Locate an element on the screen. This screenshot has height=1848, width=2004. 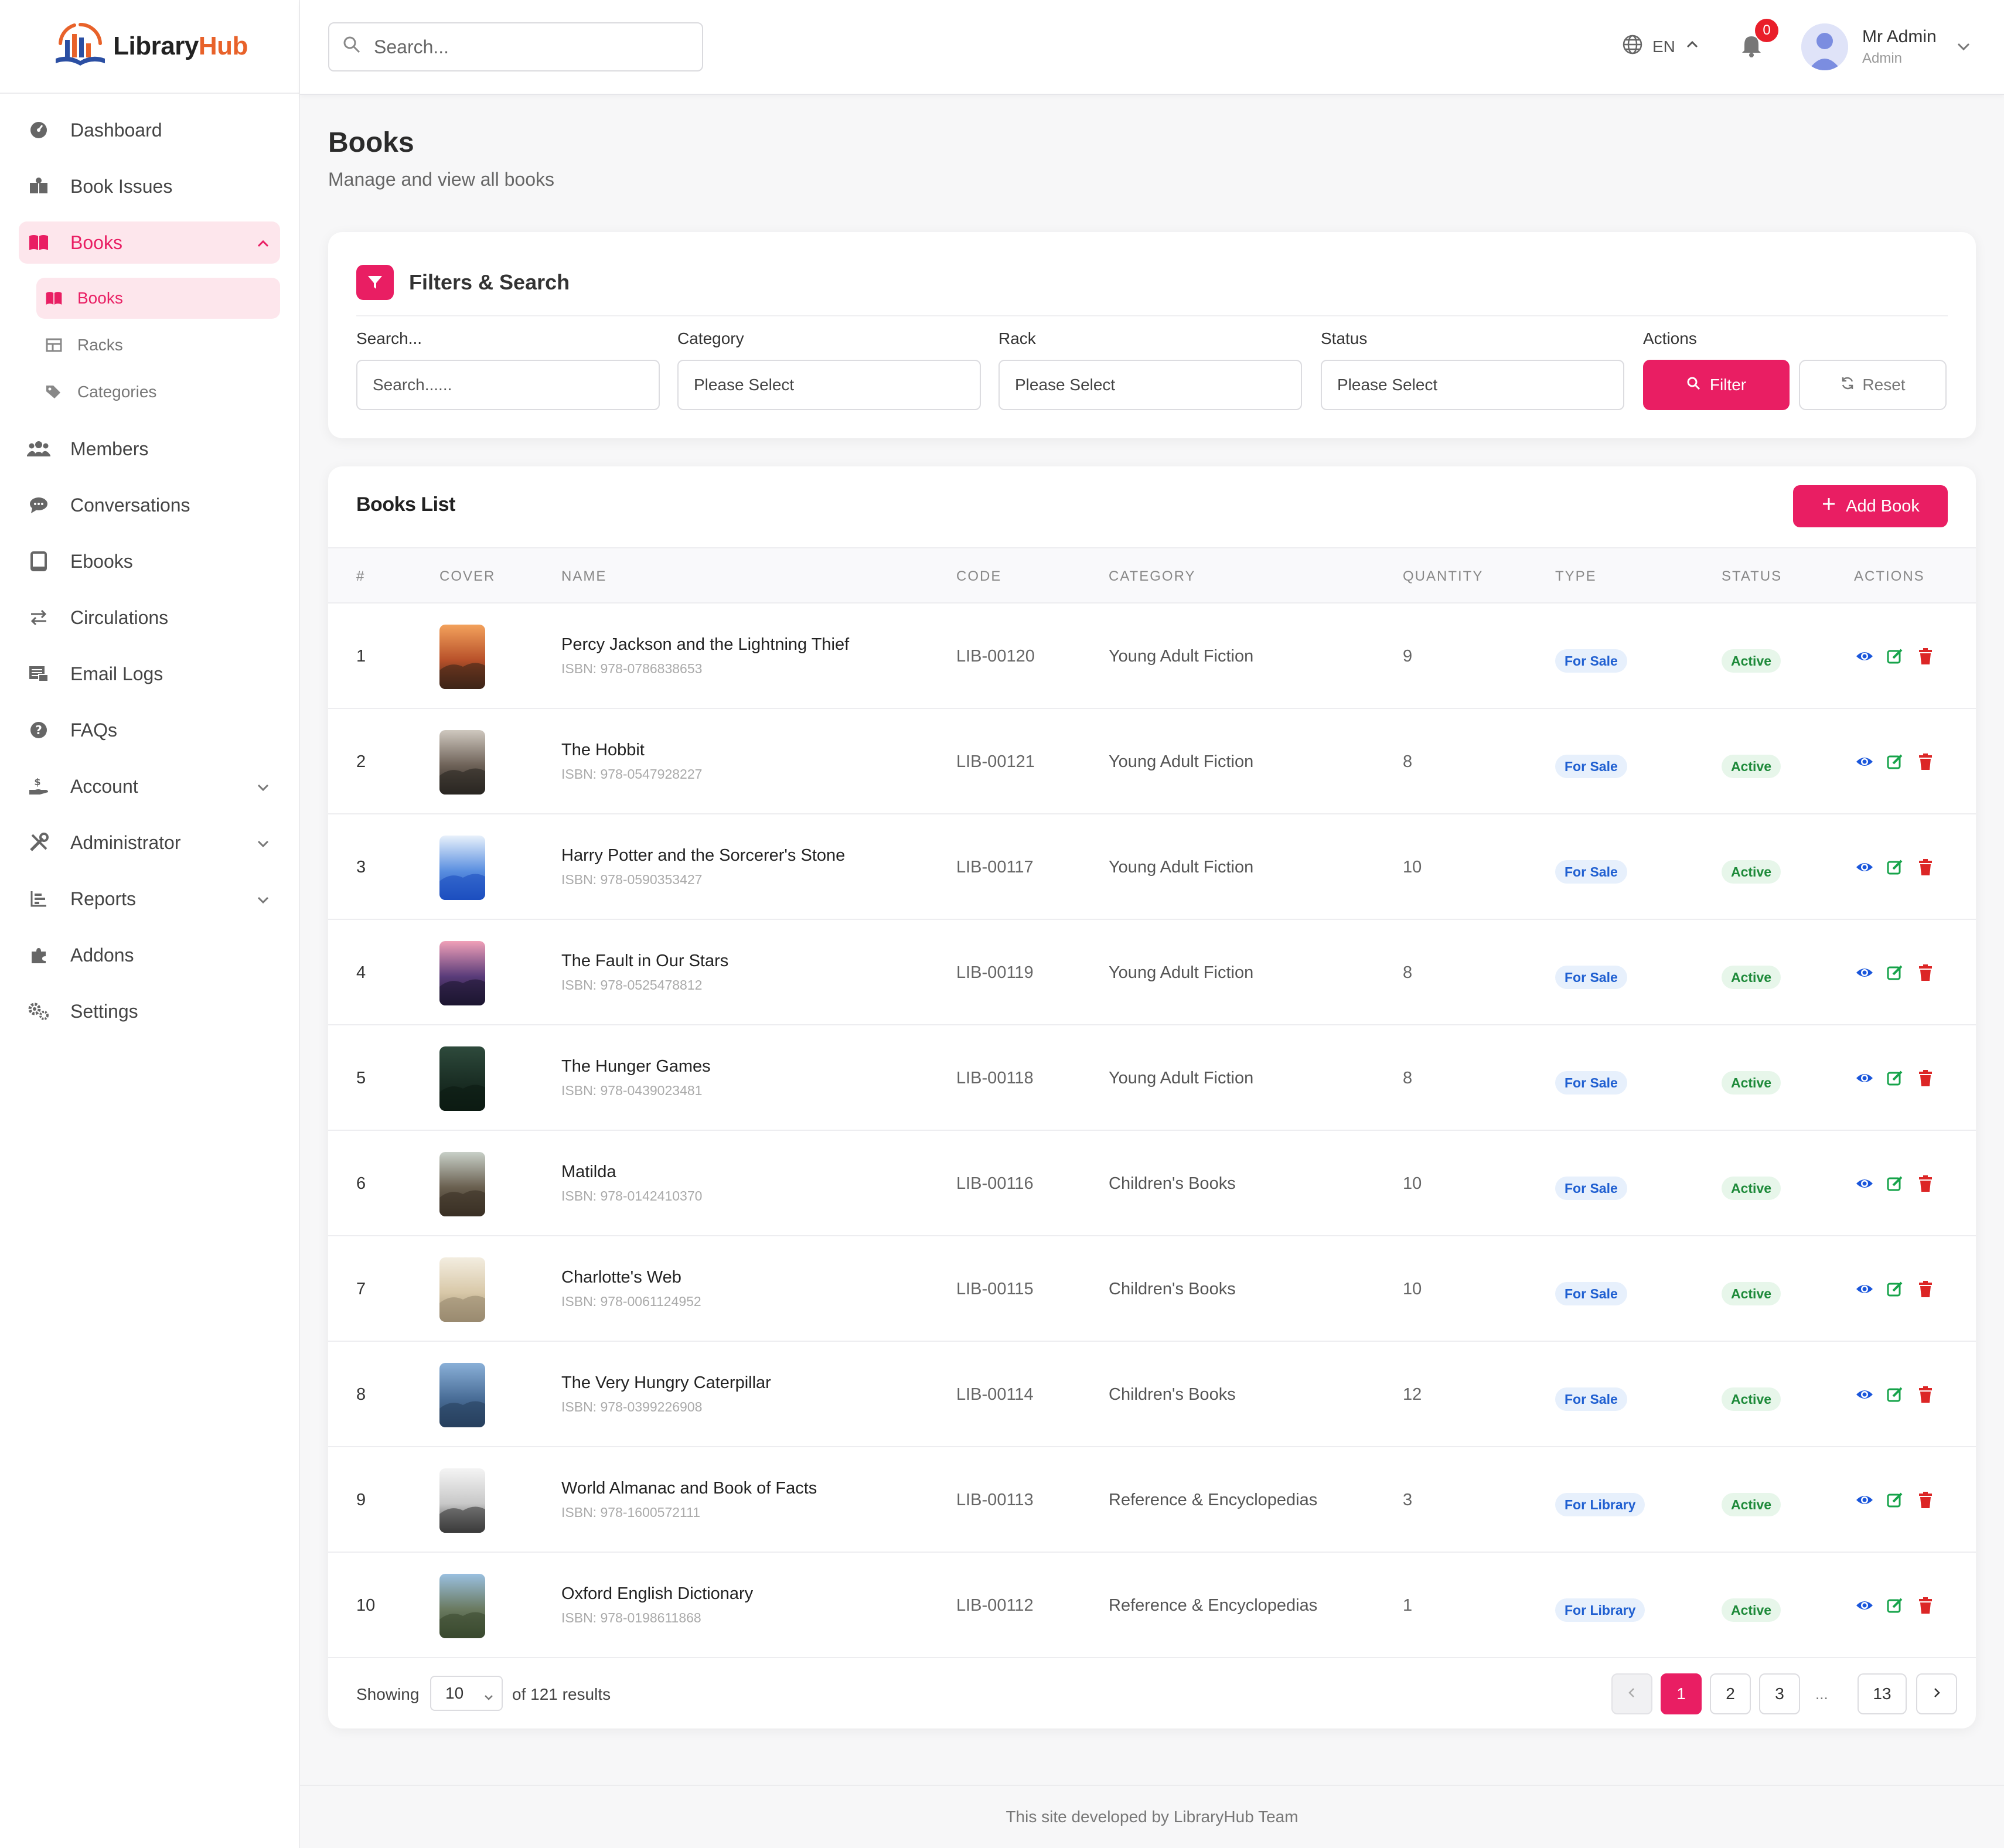
sidebar-item-email-logs: Email Logs is located at coordinates (149, 674).